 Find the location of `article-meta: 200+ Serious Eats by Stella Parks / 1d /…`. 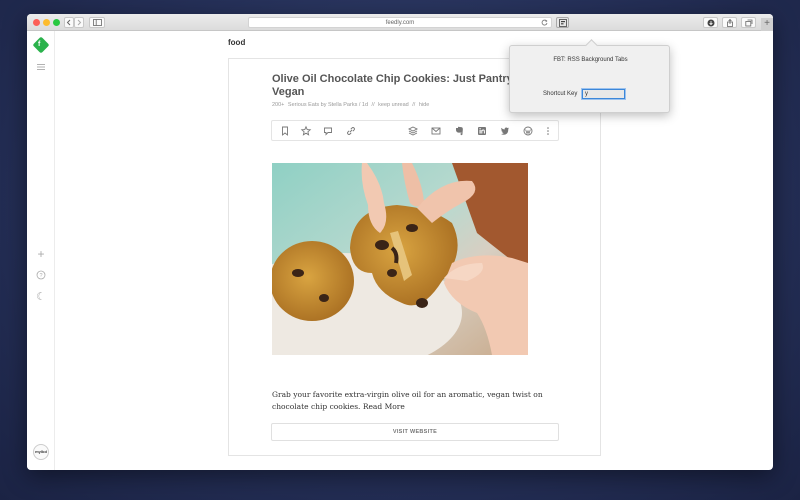

article-meta: 200+ Serious Eats by Stella Parks / 1d /… is located at coordinates (351, 105).